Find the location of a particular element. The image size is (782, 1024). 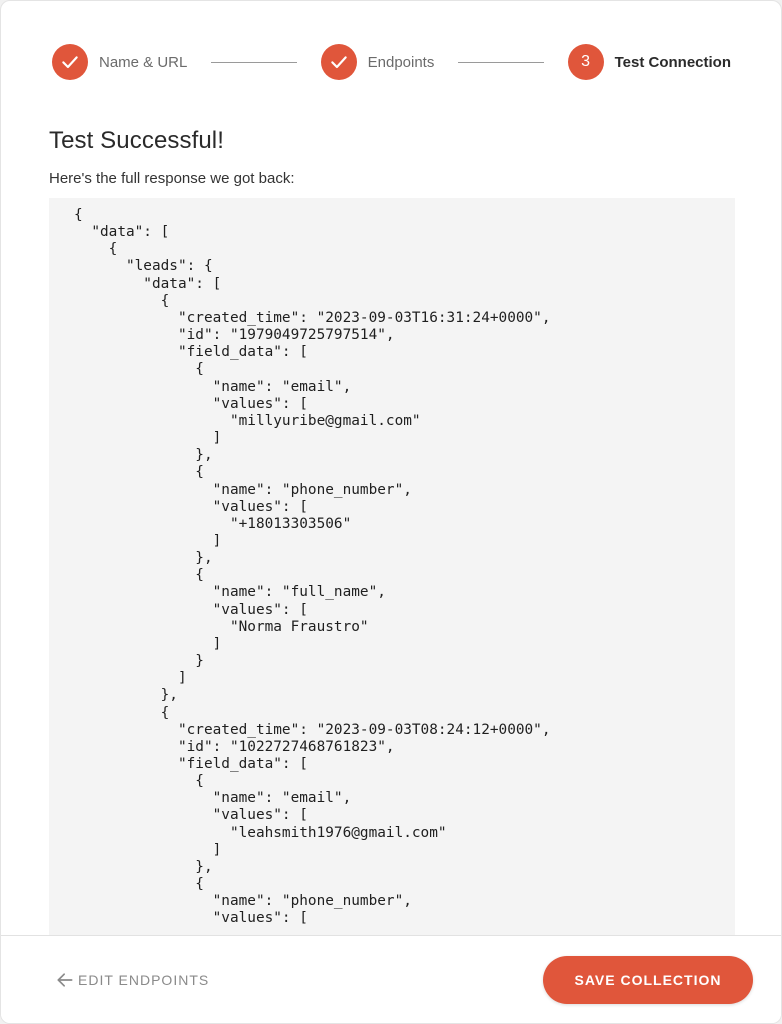

step-label: Name & URL is located at coordinates (143, 62).